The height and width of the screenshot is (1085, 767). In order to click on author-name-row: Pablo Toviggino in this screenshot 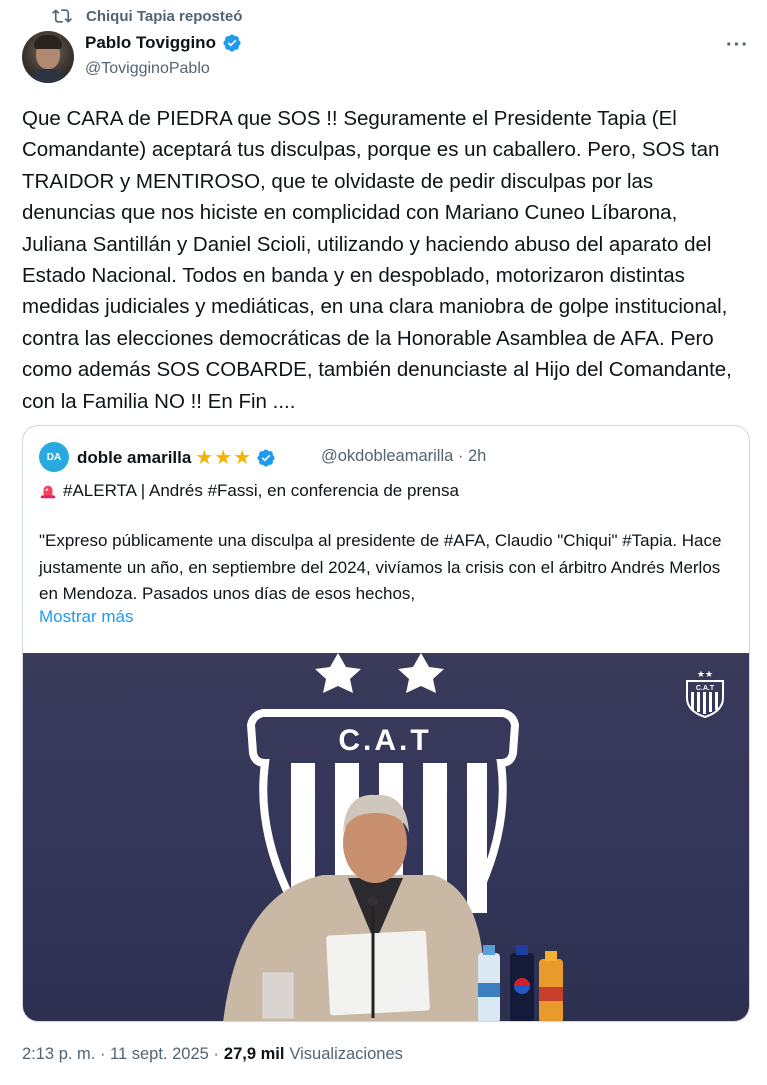, I will do `click(163, 43)`.